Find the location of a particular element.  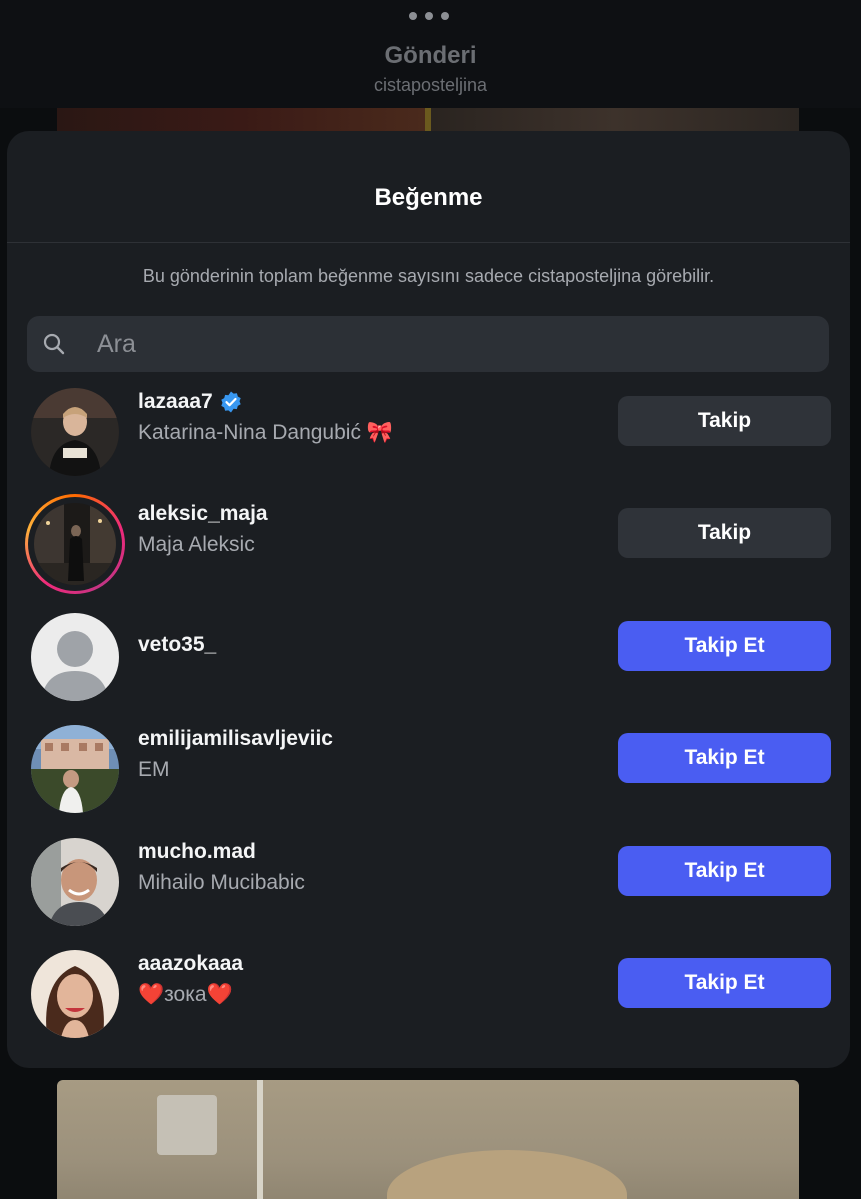

sheet-title: Beğenme is located at coordinates (428, 197).